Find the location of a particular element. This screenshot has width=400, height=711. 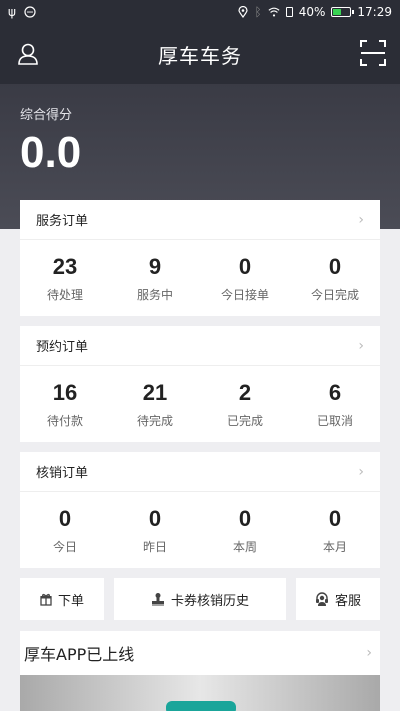

app-header: 厚车车务 is located at coordinates (200, 54).